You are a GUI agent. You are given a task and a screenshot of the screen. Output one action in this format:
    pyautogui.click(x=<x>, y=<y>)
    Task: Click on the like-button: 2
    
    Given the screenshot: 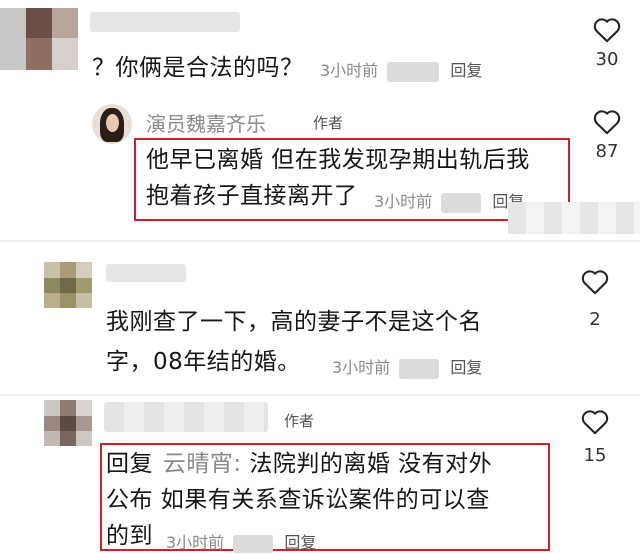 What is the action you would take?
    pyautogui.click(x=595, y=299)
    